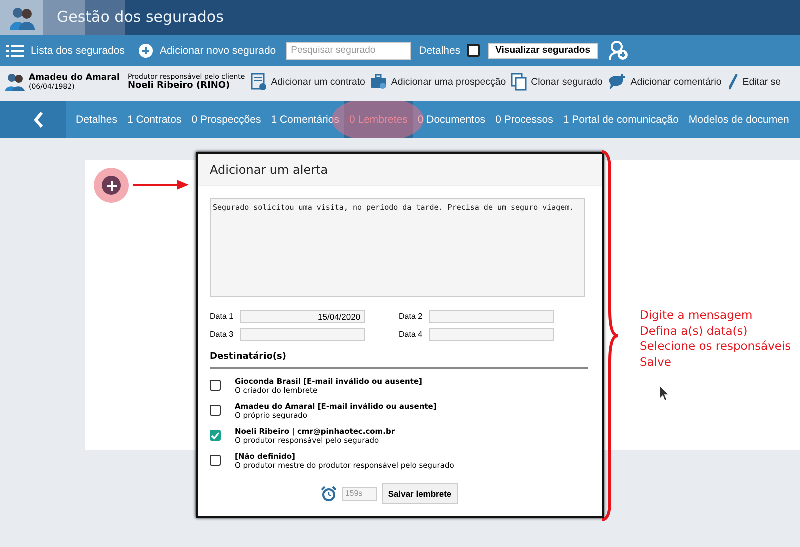 This screenshot has height=547, width=800. I want to click on section-heading: Destinatário(s), so click(399, 360).